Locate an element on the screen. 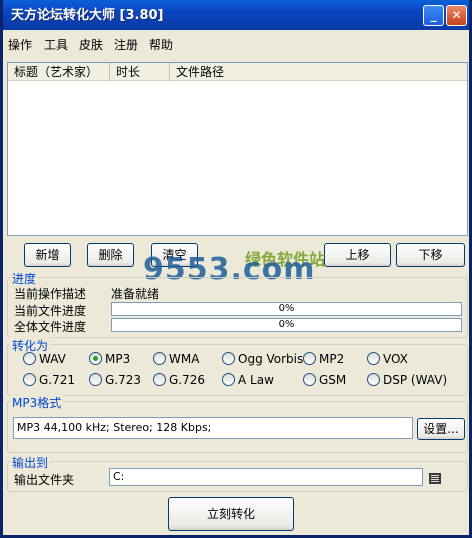 The image size is (472, 538). radio-ogg-vorbis: Ogg Vorbis is located at coordinates (262, 360).